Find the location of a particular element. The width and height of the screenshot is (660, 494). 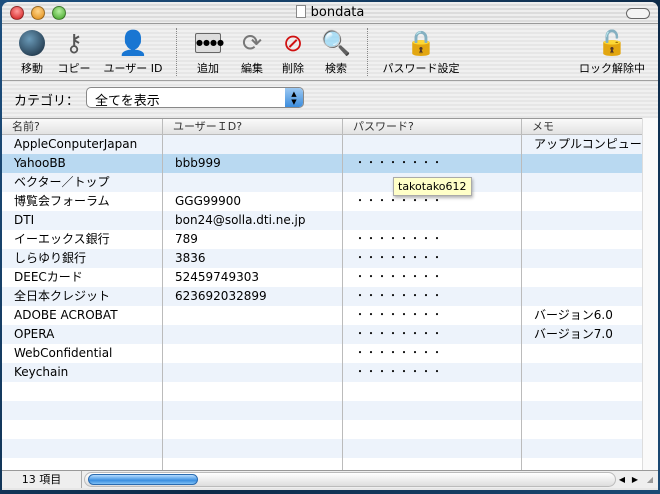

search-icon: 🔍 is located at coordinates (336, 43).